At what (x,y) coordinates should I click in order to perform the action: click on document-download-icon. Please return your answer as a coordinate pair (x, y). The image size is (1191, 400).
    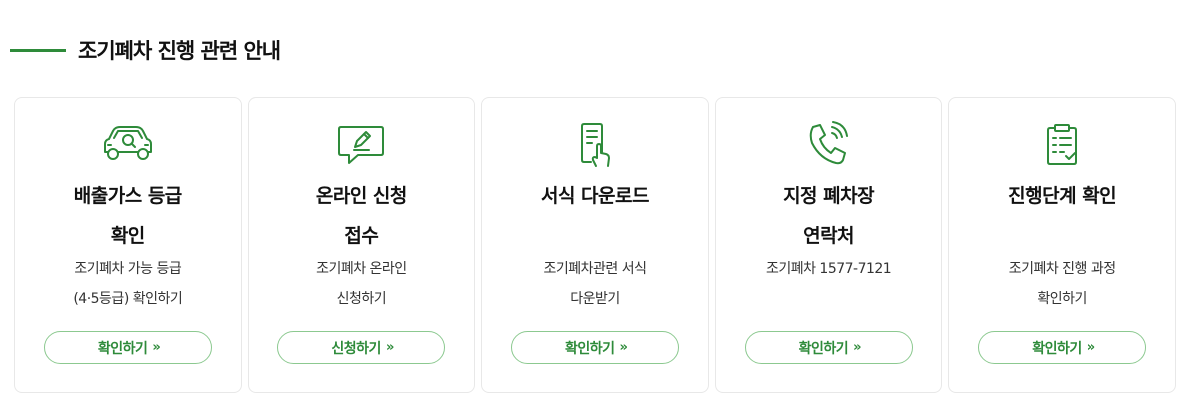
    Looking at the image, I should click on (595, 145).